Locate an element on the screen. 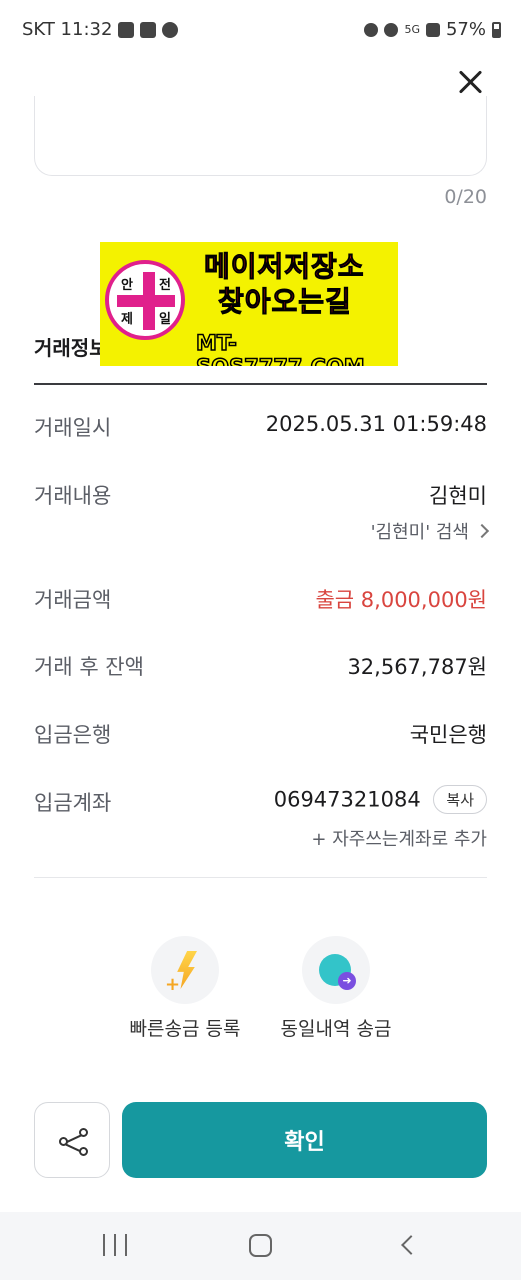 The image size is (521, 1280). hotspot-icon is located at coordinates (391, 29).